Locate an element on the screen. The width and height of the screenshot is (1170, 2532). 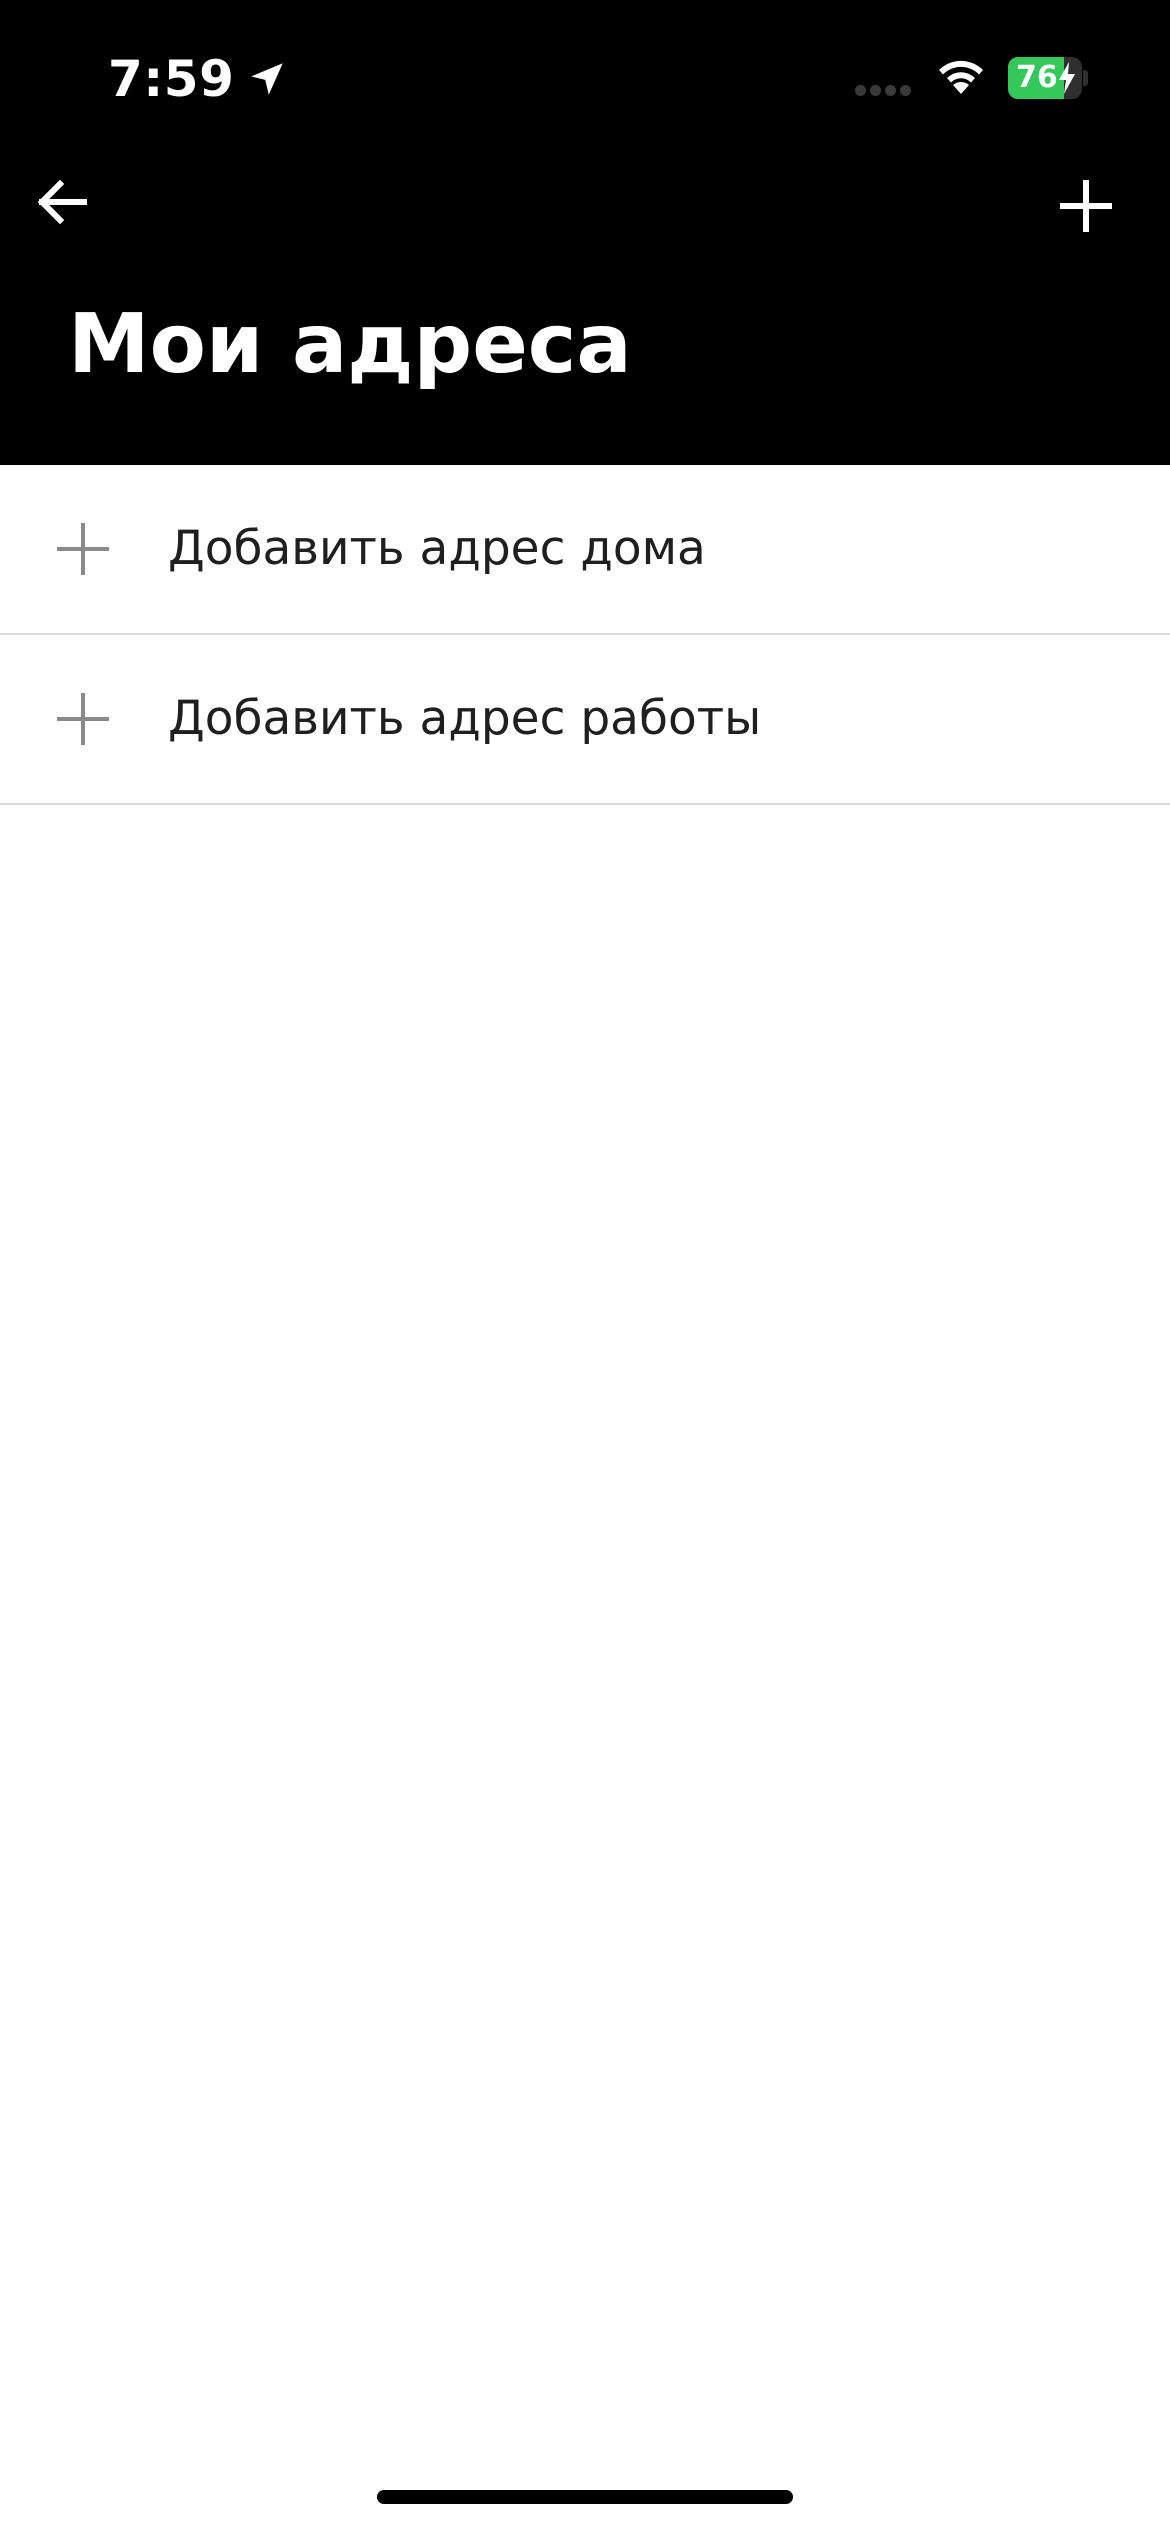
page-title: Мои адреса is located at coordinates (350, 344).